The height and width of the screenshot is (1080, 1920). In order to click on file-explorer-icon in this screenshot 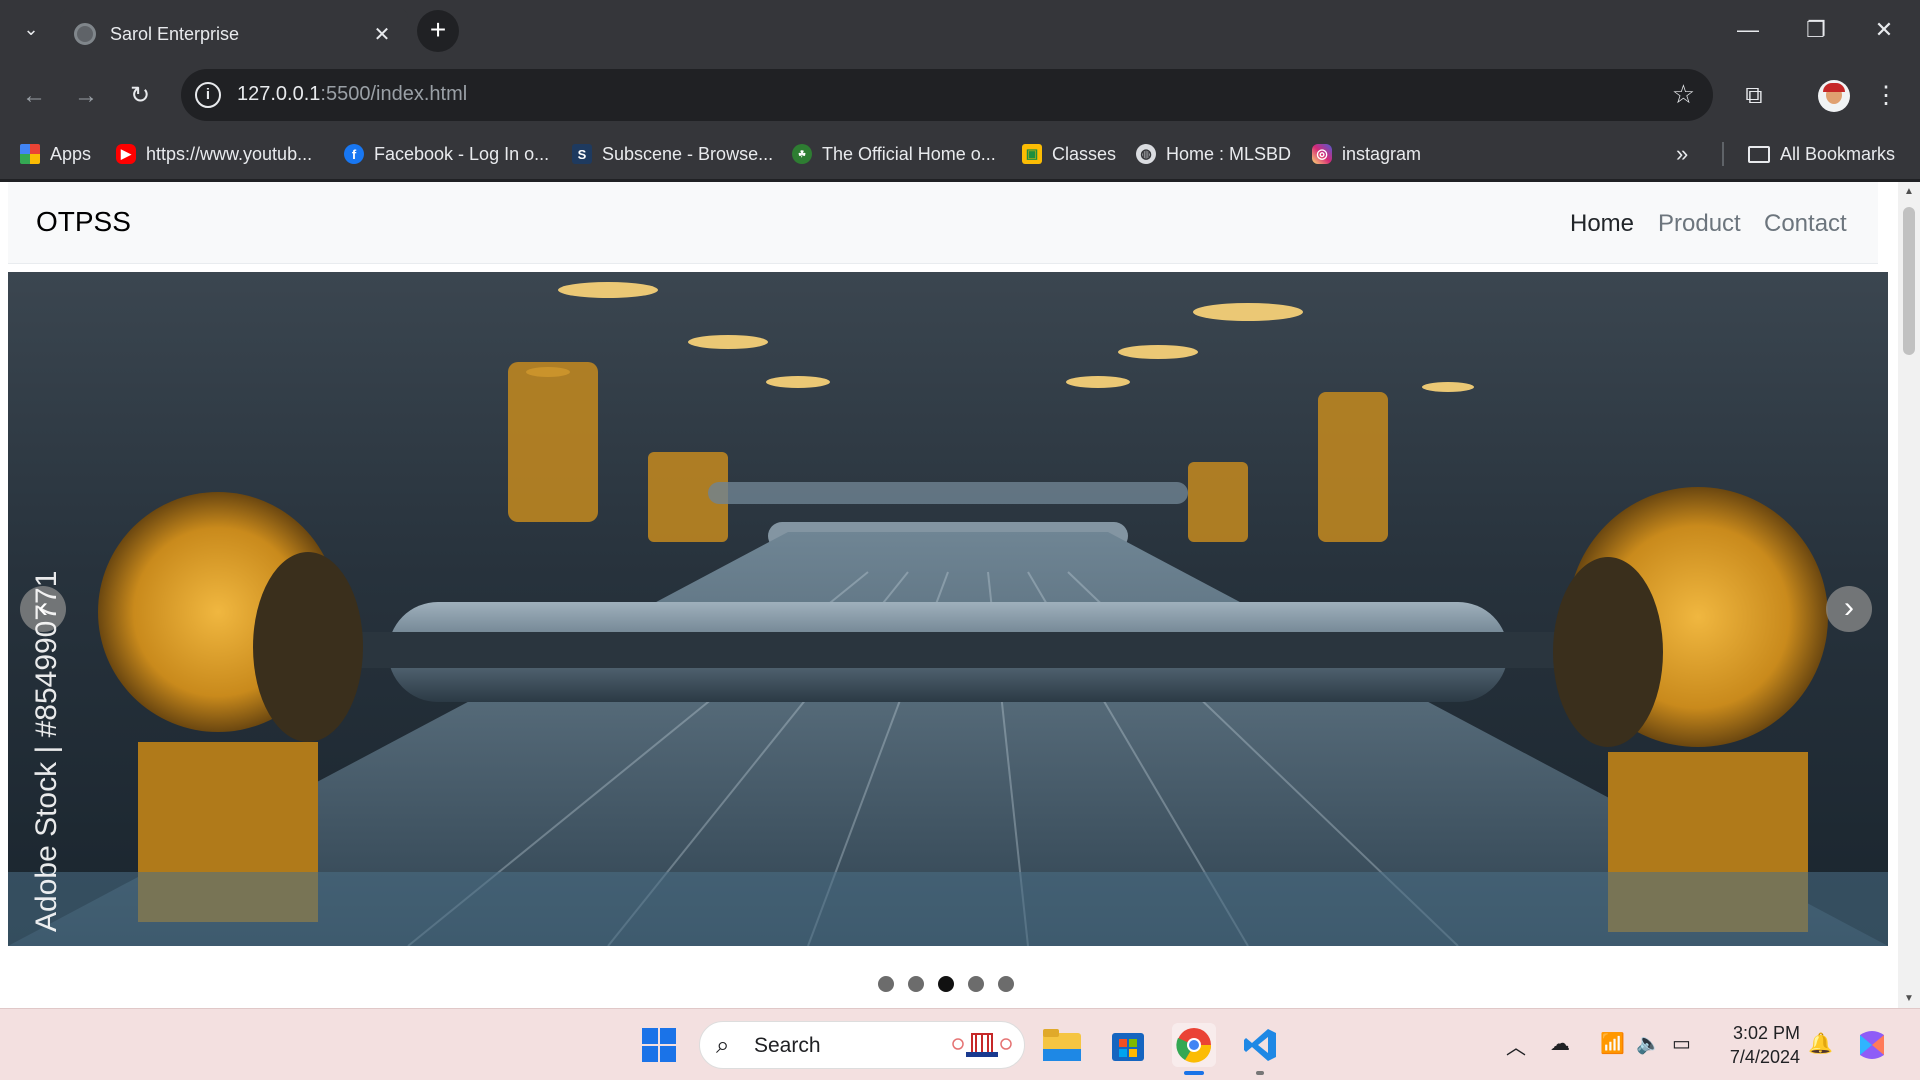, I will do `click(1062, 1045)`.